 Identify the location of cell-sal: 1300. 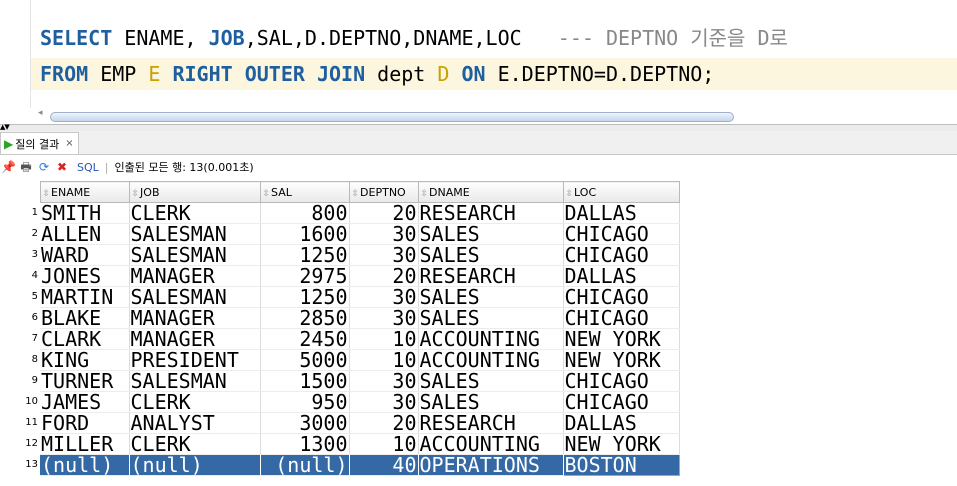
(305, 444).